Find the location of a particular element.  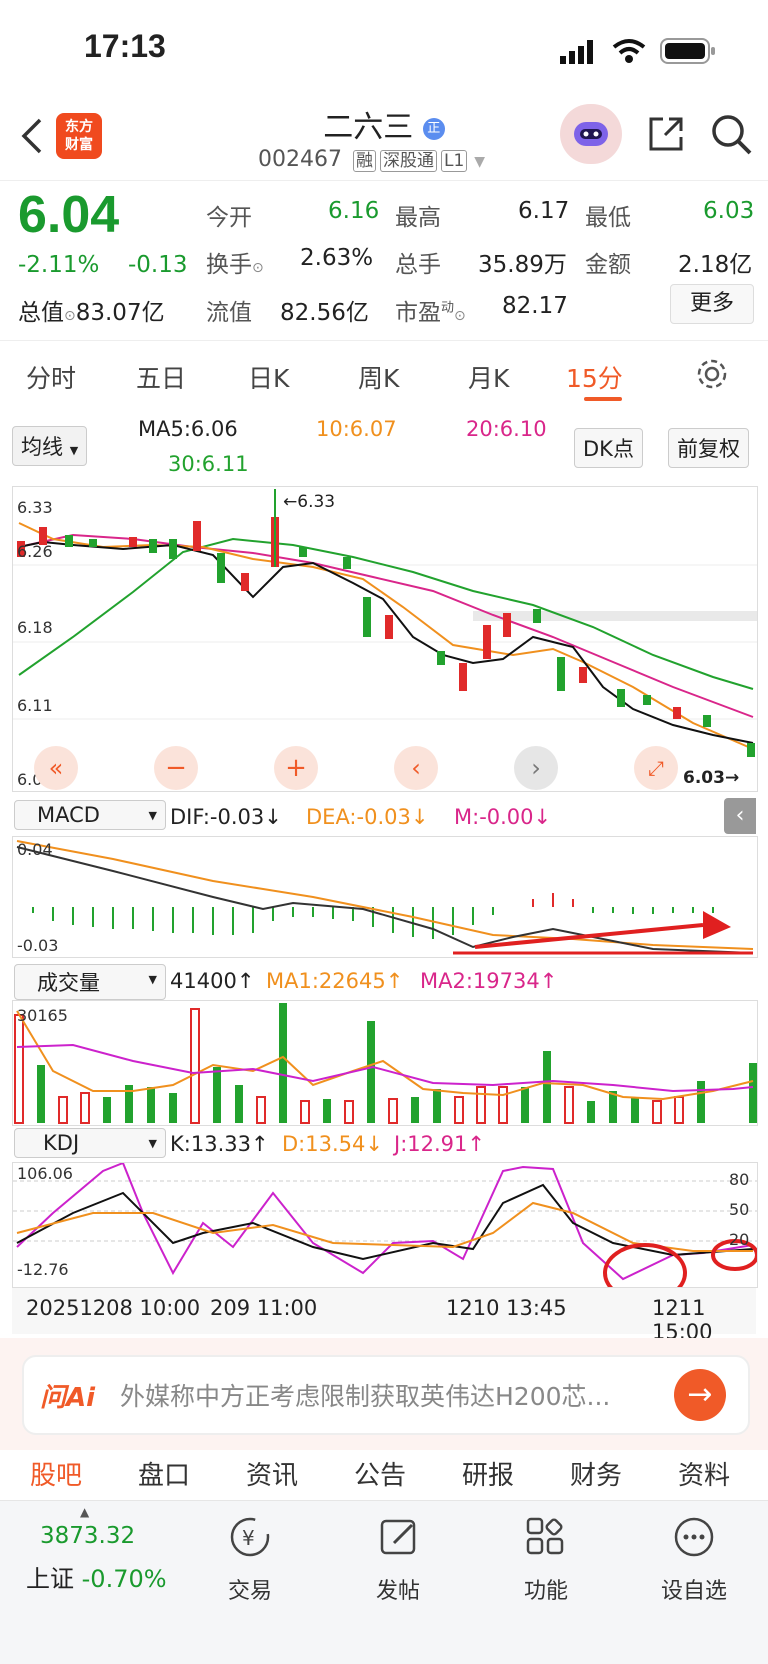

caret-up-icon: ▲ is located at coordinates (85, 1512).